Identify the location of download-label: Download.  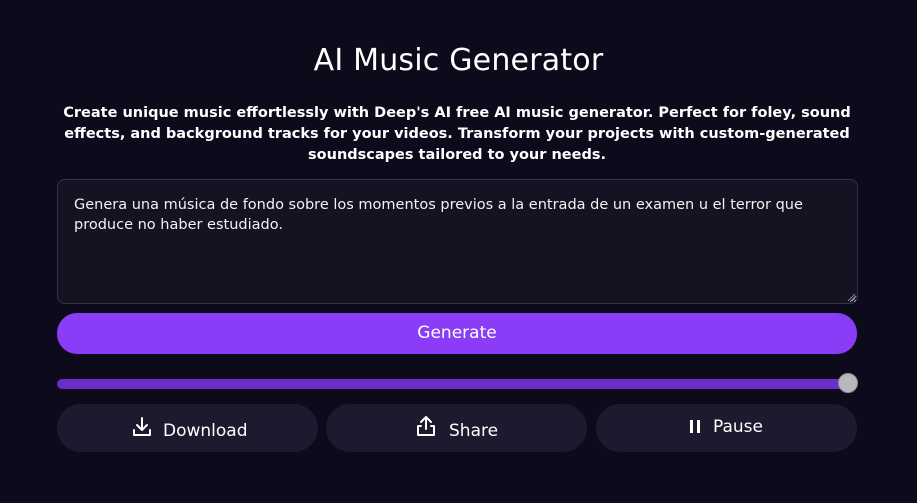
(205, 431).